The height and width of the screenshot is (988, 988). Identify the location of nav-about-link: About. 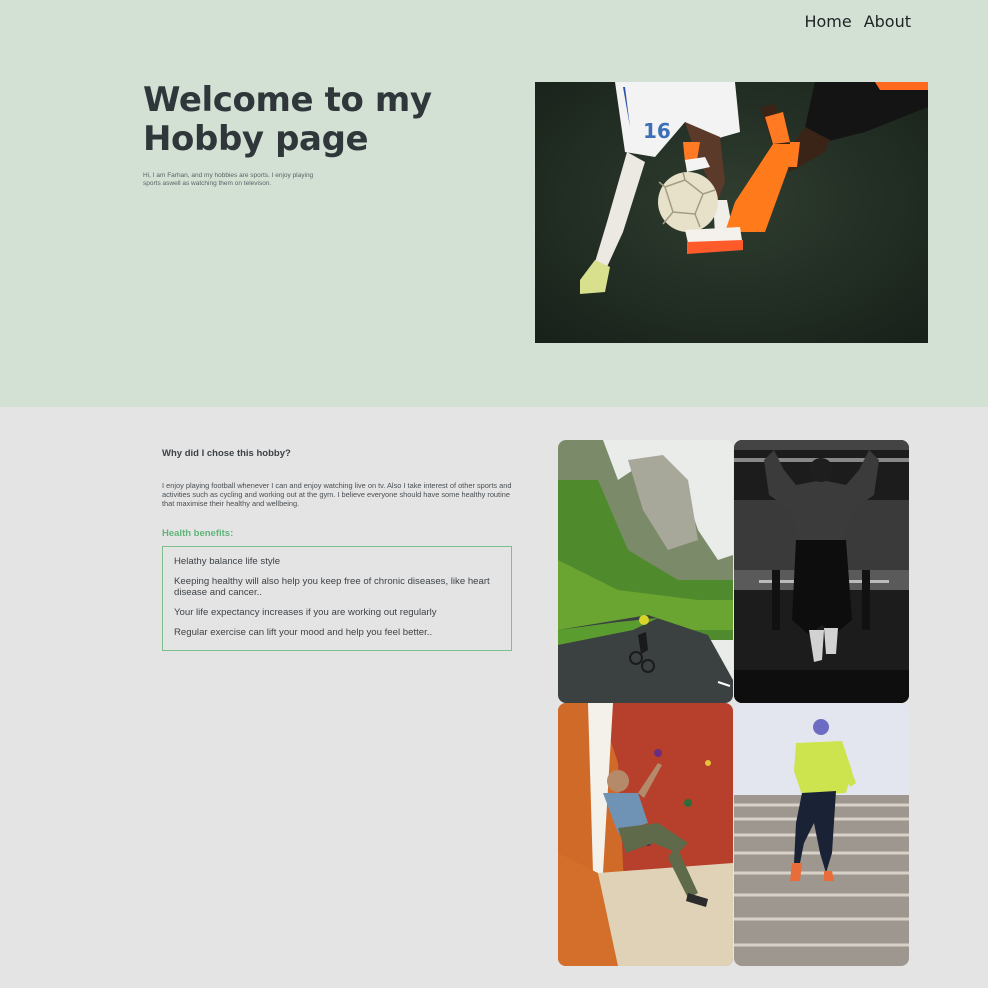
(887, 21).